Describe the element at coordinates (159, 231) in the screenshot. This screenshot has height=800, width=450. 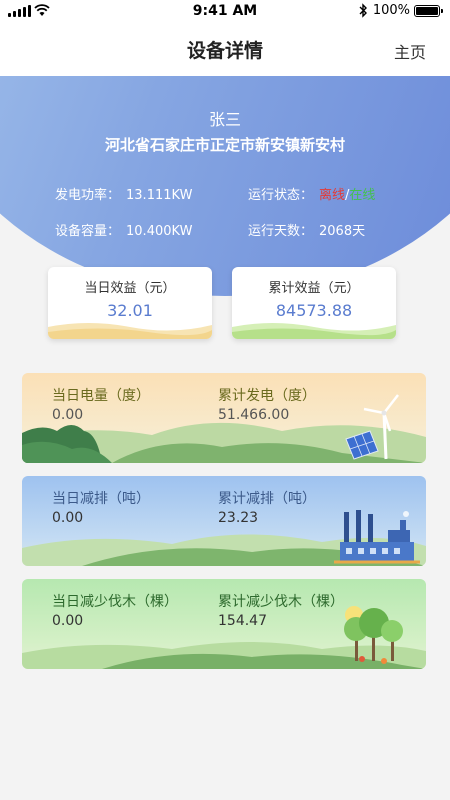
I see `capacity-value: 10.400KW` at that location.